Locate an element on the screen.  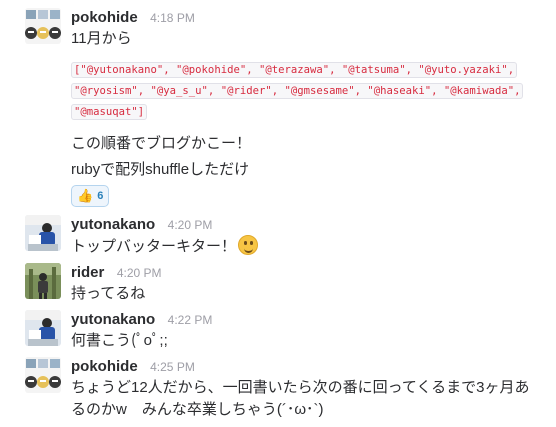
author-name: rider is located at coordinates (87, 272).